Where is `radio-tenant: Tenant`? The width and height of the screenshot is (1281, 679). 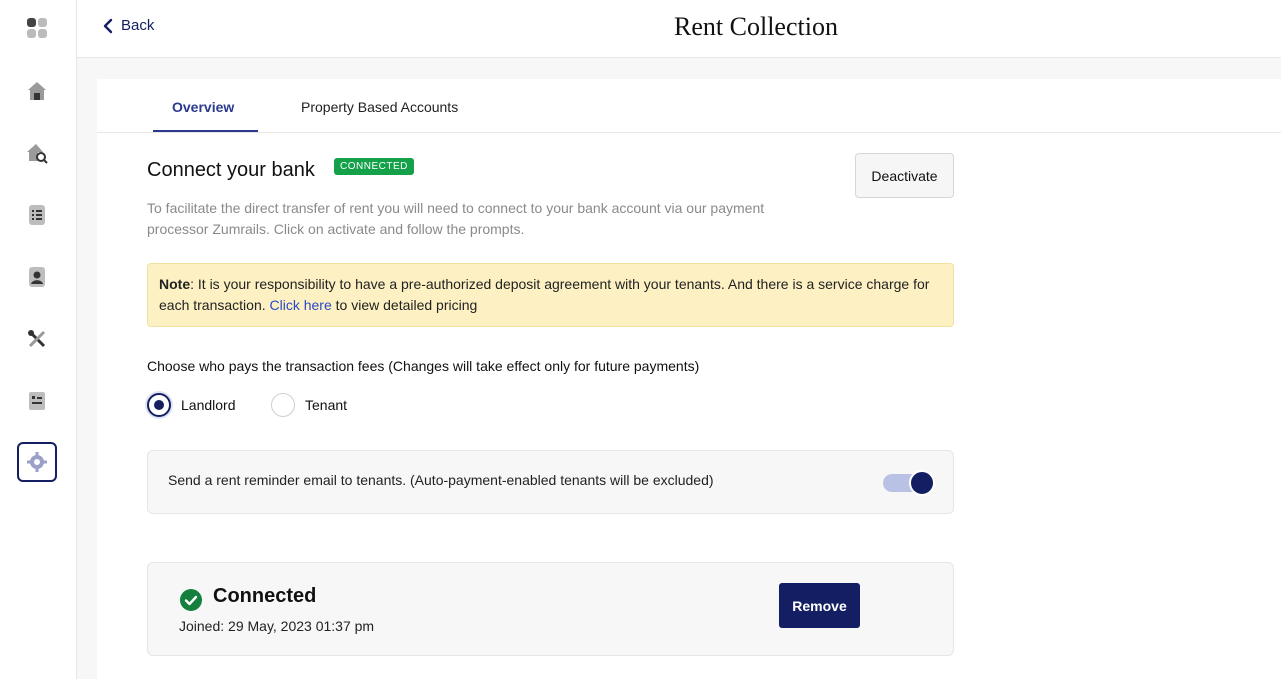
radio-tenant: Tenant is located at coordinates (309, 405).